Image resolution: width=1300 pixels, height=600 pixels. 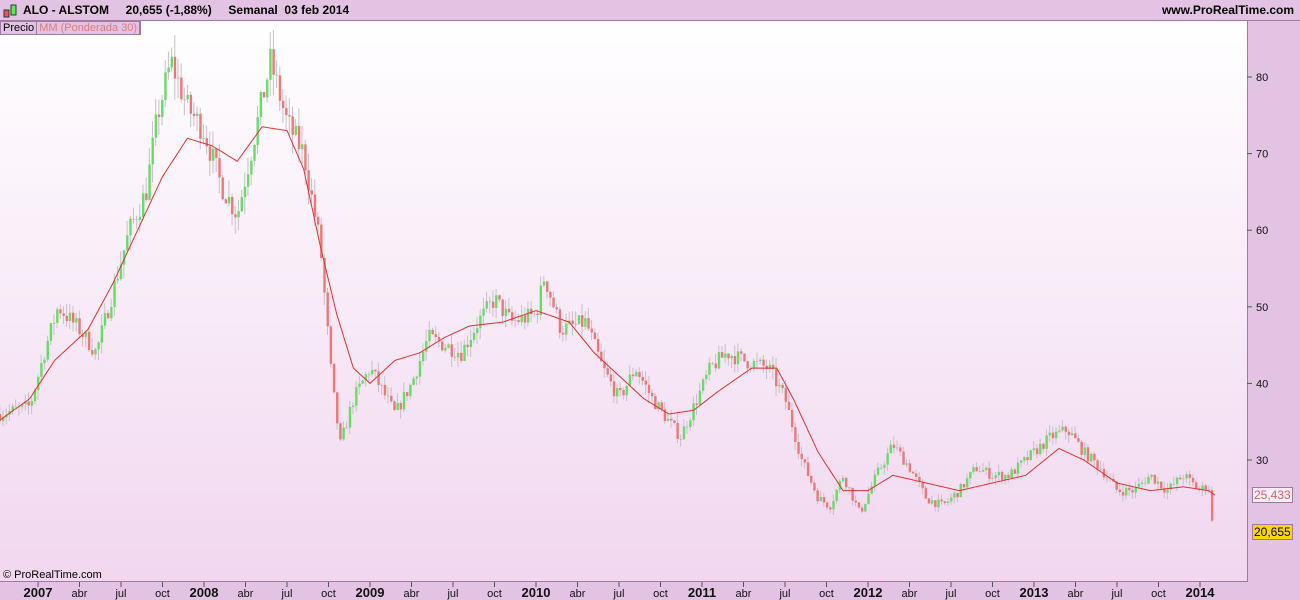 What do you see at coordinates (328, 594) in the screenshot?
I see `x-tick-label: oct` at bounding box center [328, 594].